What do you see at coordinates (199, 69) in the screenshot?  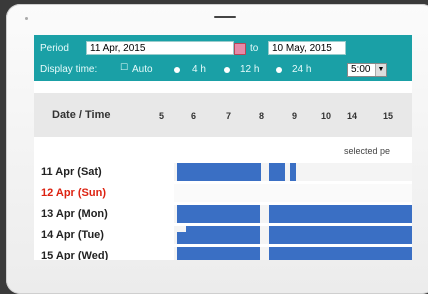 I see `radio-4h-label: 4 h` at bounding box center [199, 69].